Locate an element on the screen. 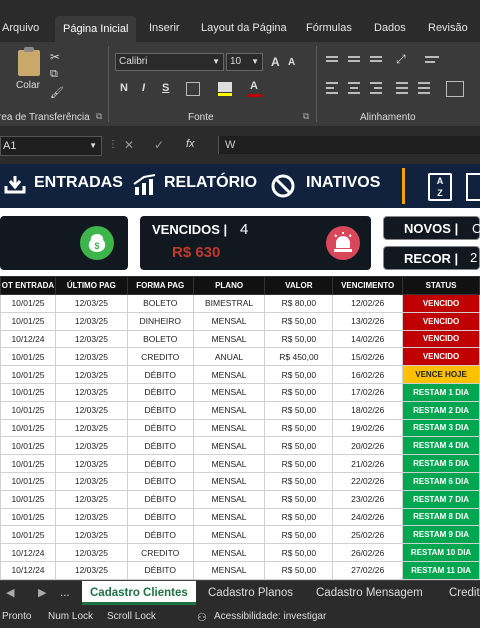  inativos-button: INATIVOS is located at coordinates (343, 183).